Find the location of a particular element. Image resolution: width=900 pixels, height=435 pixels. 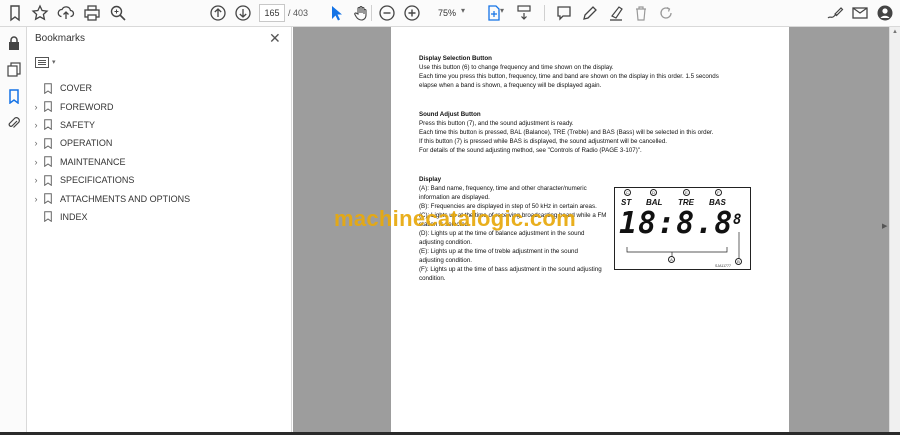

bookmark-item-specifications: › SPECIFICATIONS is located at coordinates (156, 180).